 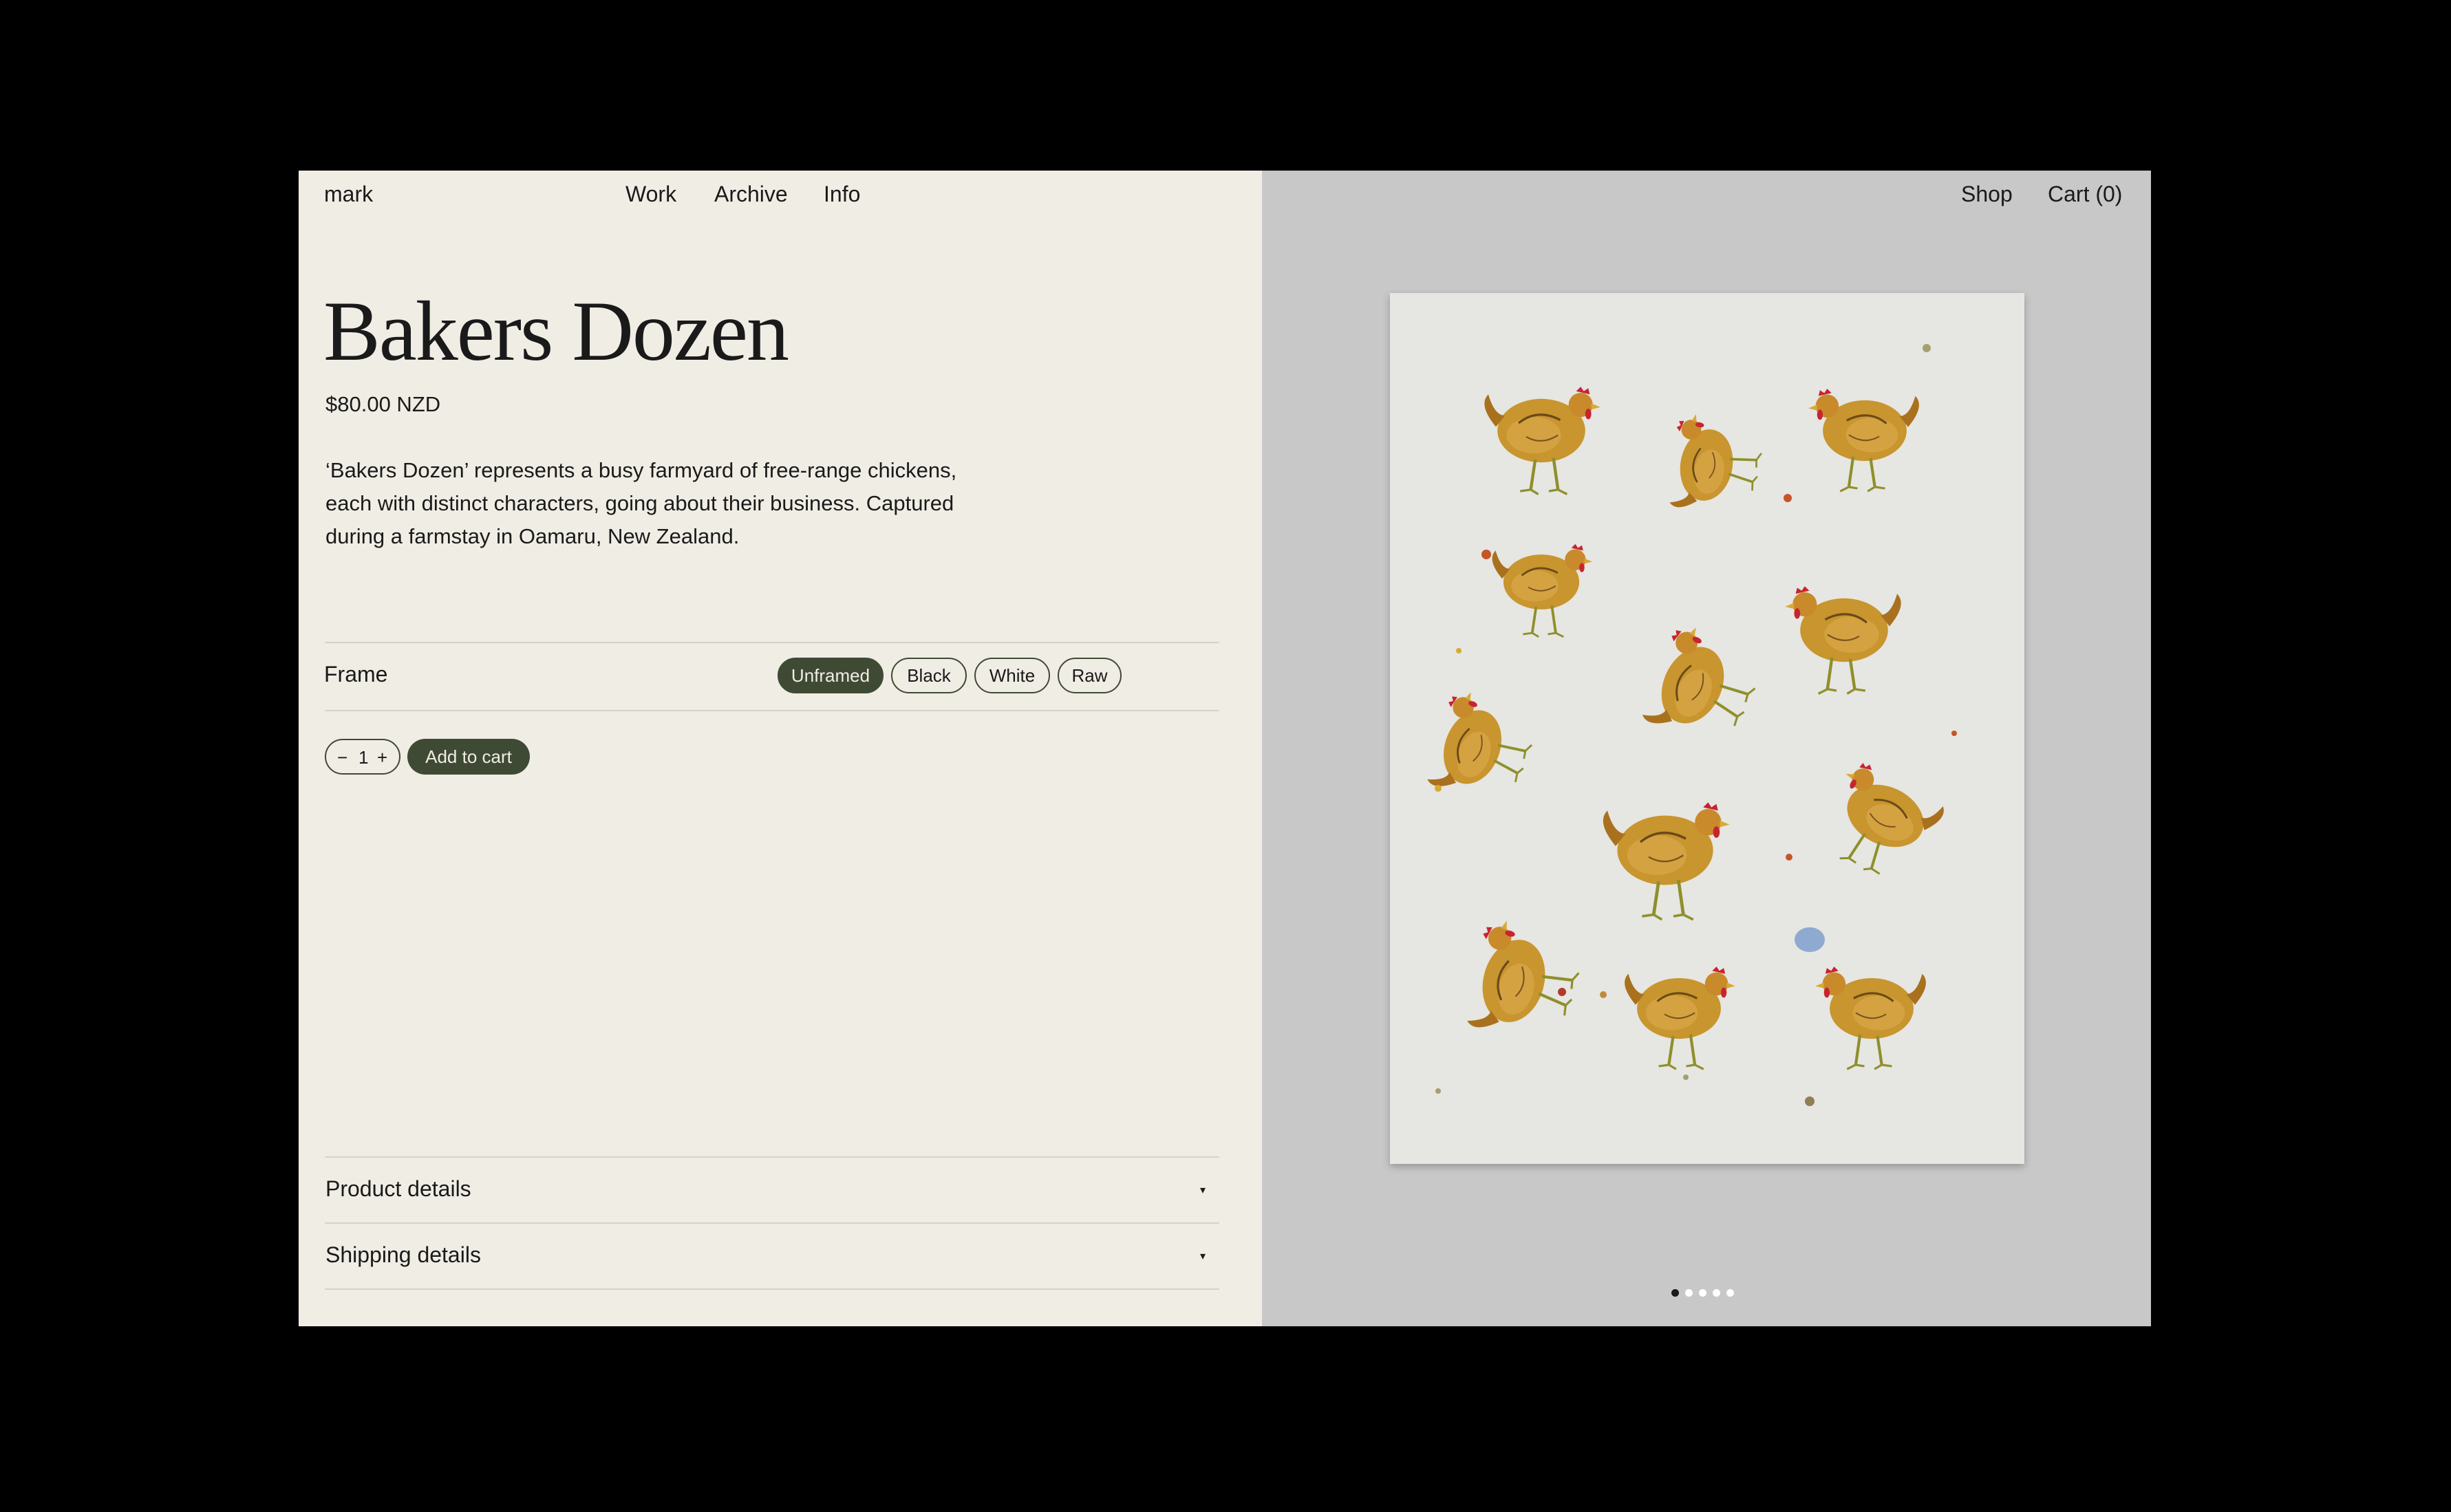 What do you see at coordinates (1987, 194) in the screenshot?
I see `nav-shop: Shop` at bounding box center [1987, 194].